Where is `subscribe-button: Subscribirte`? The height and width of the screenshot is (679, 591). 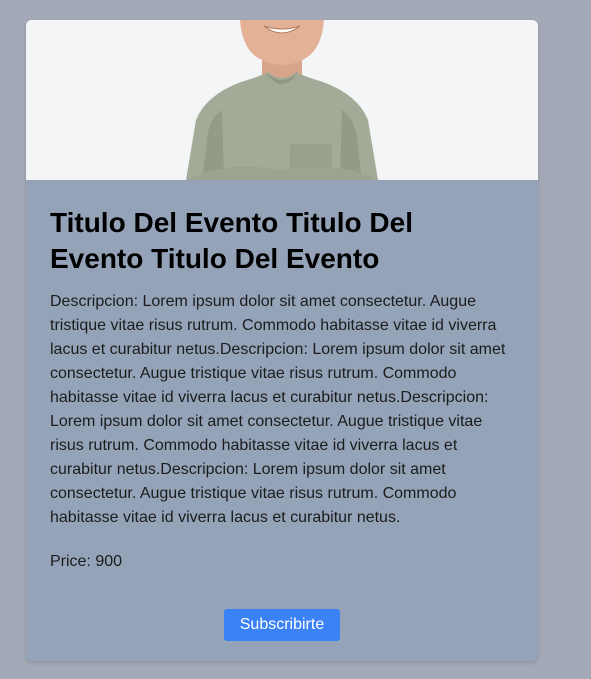
subscribe-button: Subscribirte is located at coordinates (282, 625).